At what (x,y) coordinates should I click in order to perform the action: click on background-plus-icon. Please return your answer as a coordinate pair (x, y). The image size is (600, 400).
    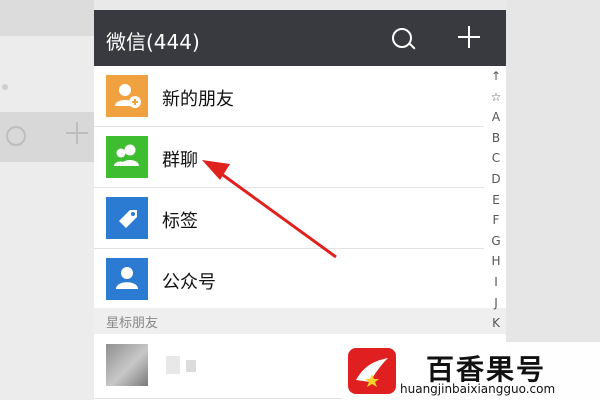
    Looking at the image, I should click on (77, 133).